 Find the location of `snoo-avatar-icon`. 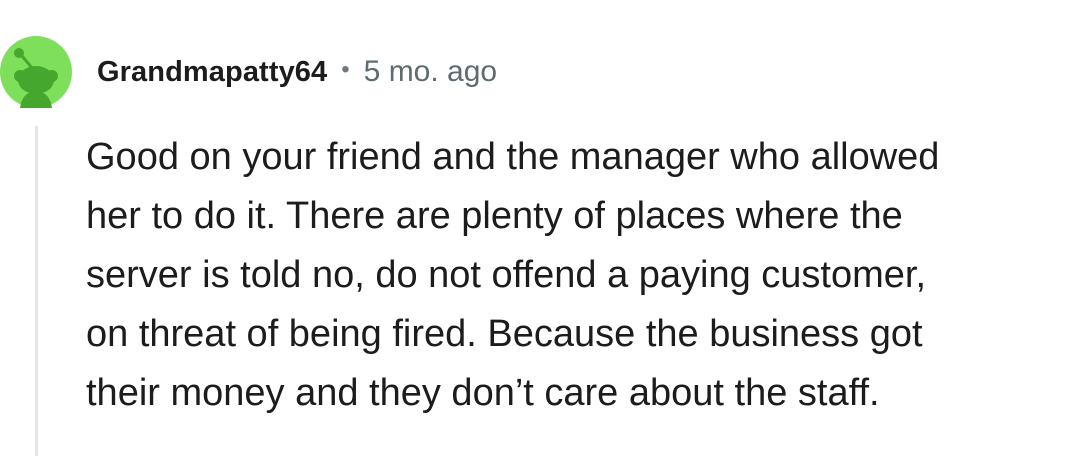

snoo-avatar-icon is located at coordinates (36, 72).